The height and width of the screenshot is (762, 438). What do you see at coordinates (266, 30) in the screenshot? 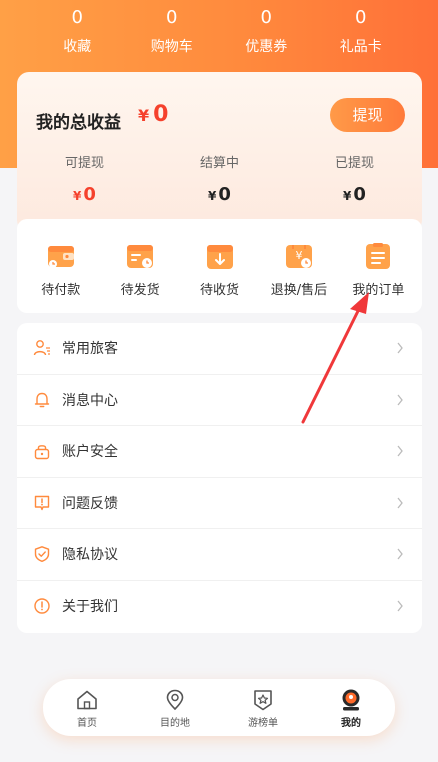
I see `stat-coupons: 0 优惠券` at bounding box center [266, 30].